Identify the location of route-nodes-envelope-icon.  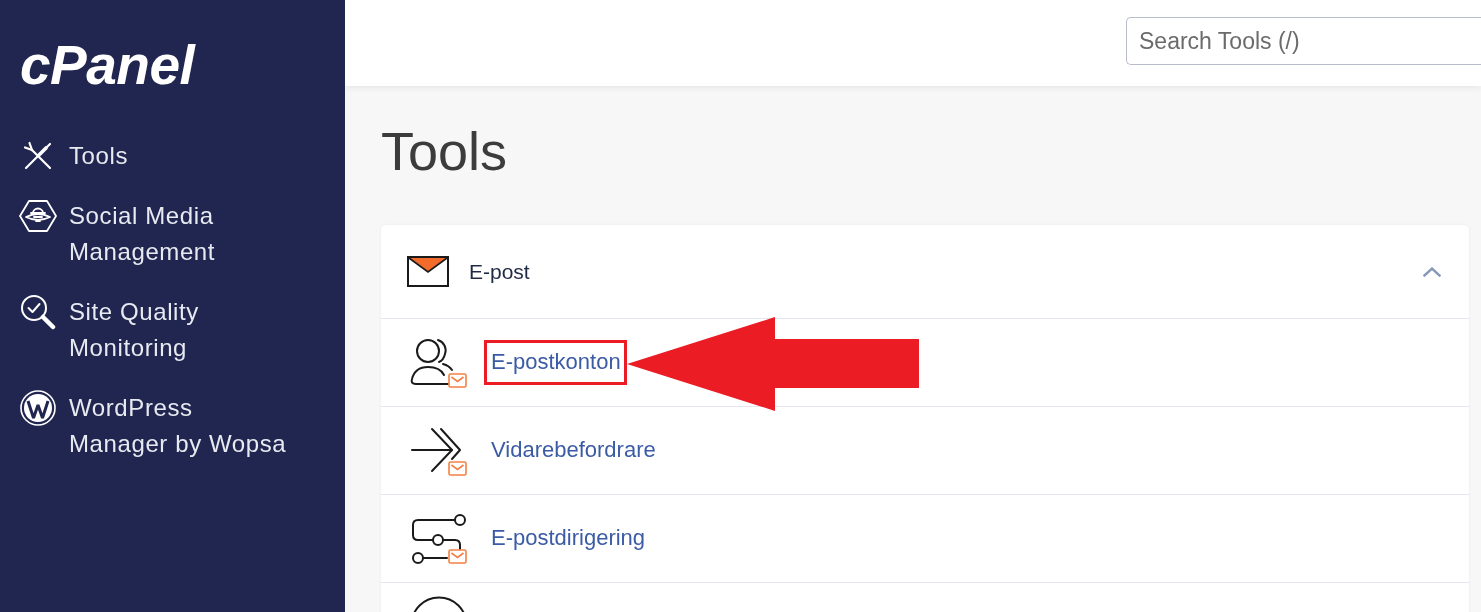
(439, 538).